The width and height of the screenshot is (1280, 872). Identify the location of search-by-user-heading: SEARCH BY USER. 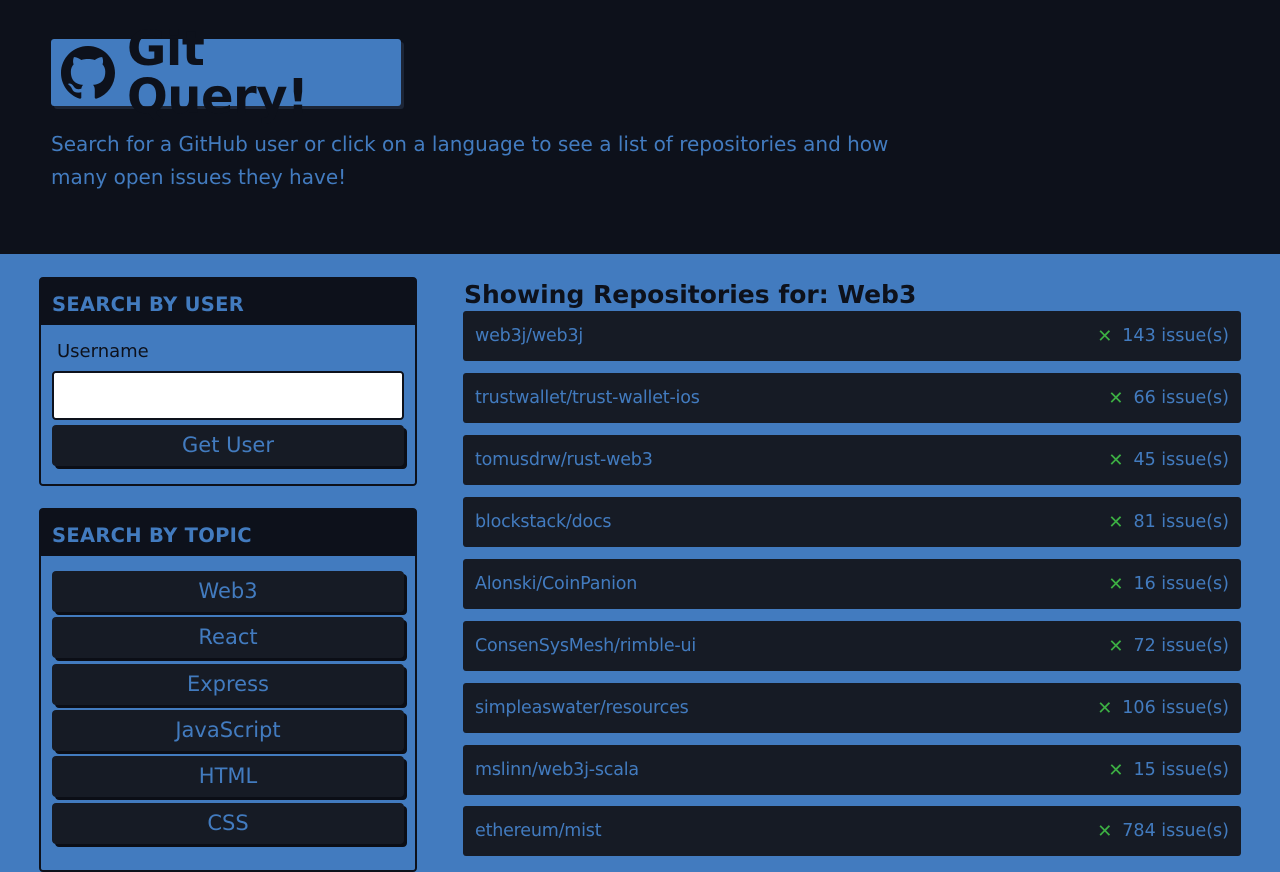
(228, 302).